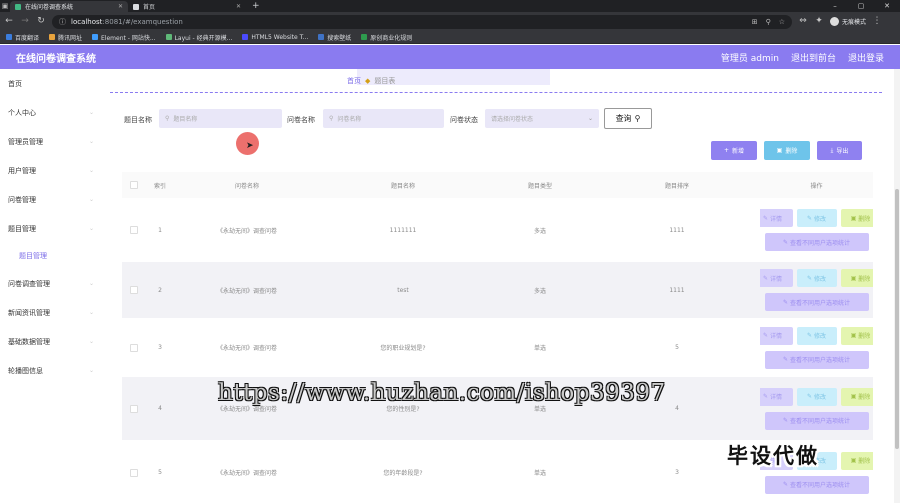 The height and width of the screenshot is (503, 900). What do you see at coordinates (187, 6) in the screenshot?
I see `browser-tab: 首页 ✕` at bounding box center [187, 6].